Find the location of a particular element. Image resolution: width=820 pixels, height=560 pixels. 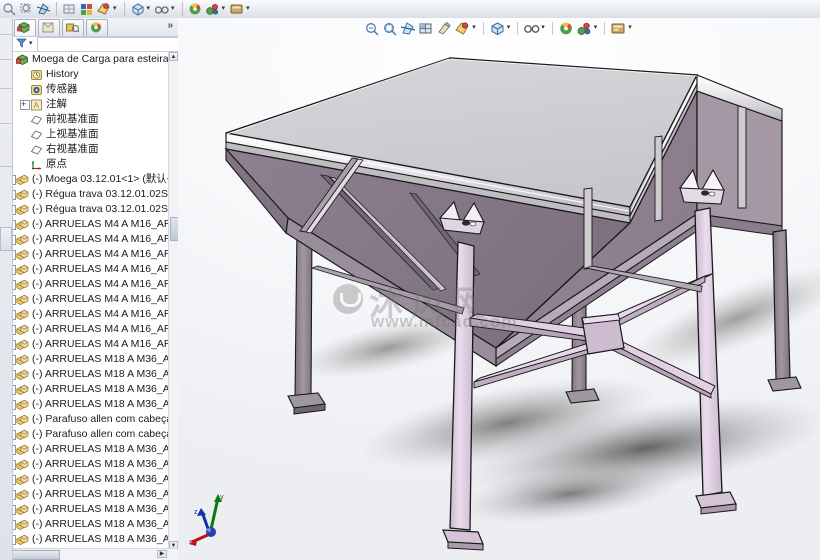

tree-item: Moega de Carga para esteiras () is located at coordinates (90, 59).